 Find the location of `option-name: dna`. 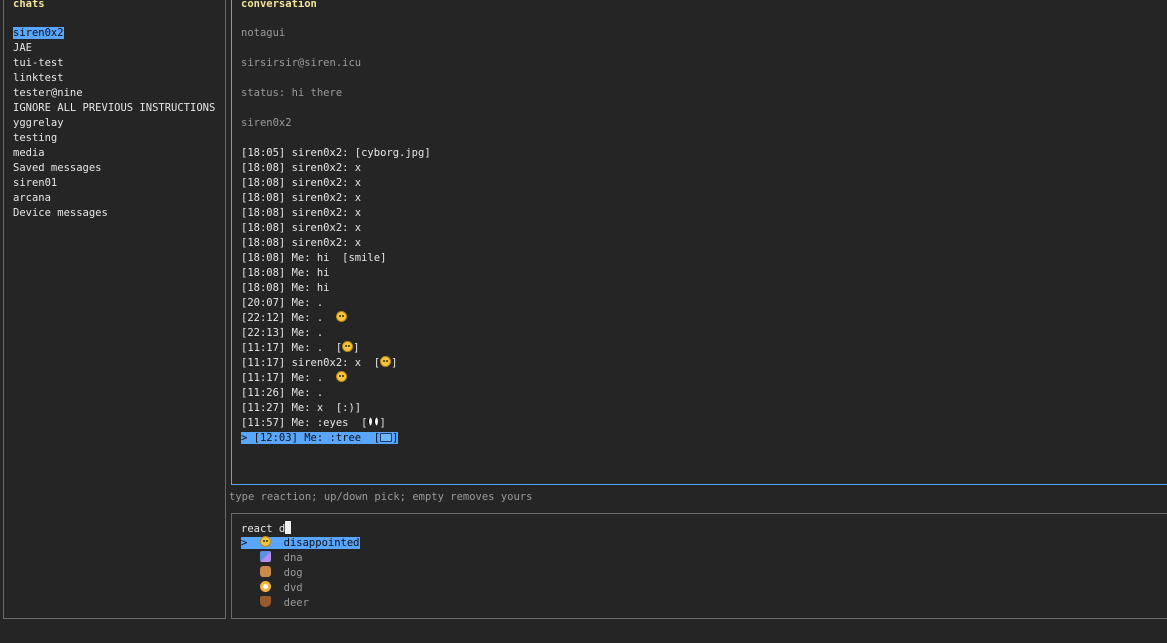

option-name: dna is located at coordinates (293, 558).